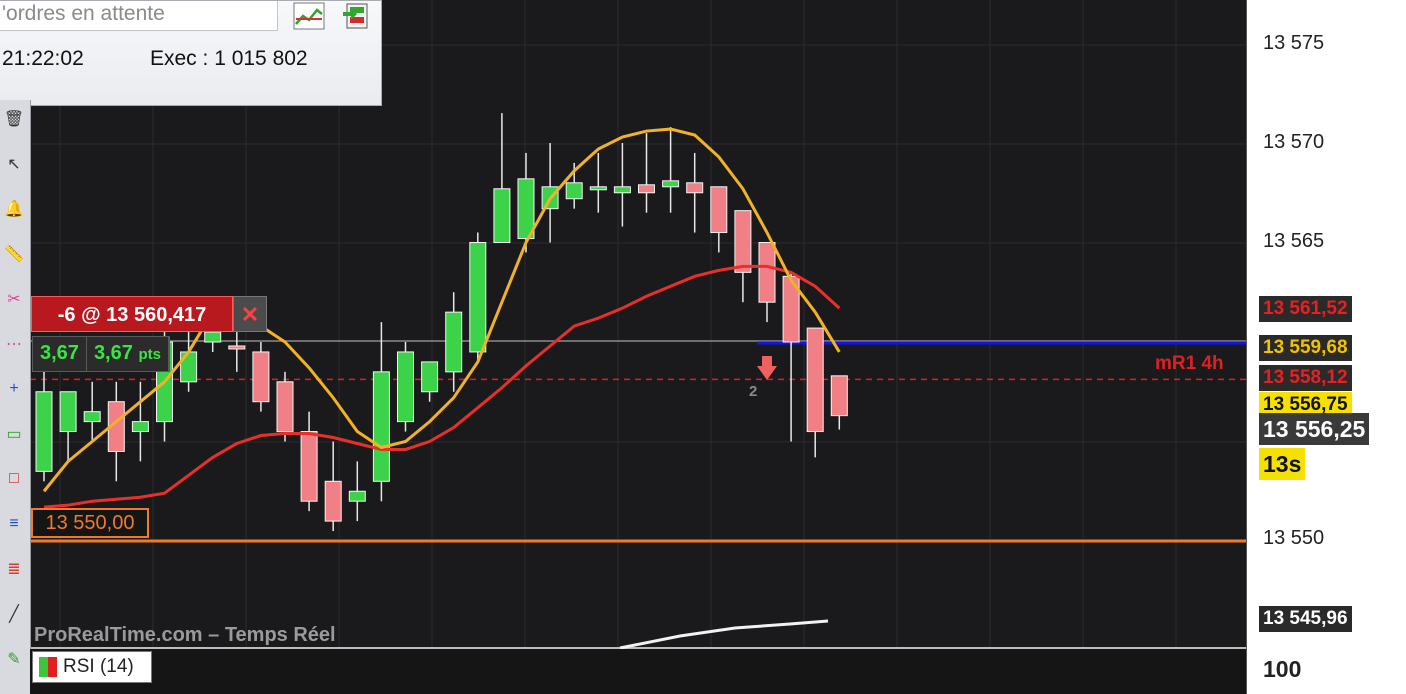 The image size is (1406, 694). Describe the element at coordinates (14, 119) in the screenshot. I see `trash-icon: 🗑` at that location.